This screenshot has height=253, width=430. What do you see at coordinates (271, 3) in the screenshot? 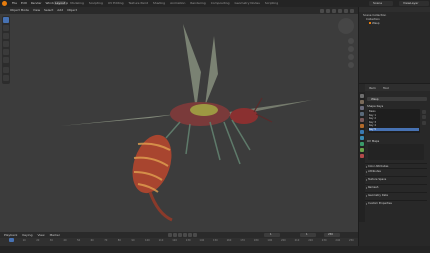
I see `tab-scripting: Scripting` at bounding box center [271, 3].